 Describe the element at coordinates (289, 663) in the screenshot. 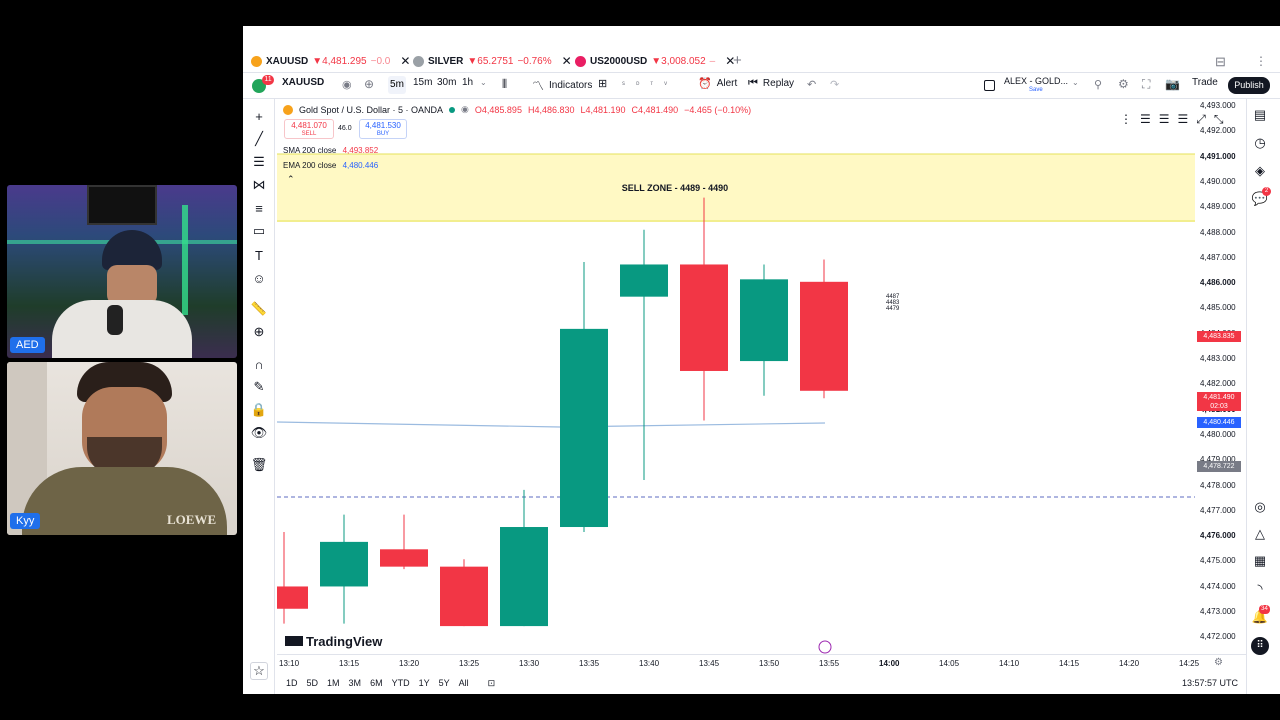

I see `time-axis-label: 13:10` at that location.